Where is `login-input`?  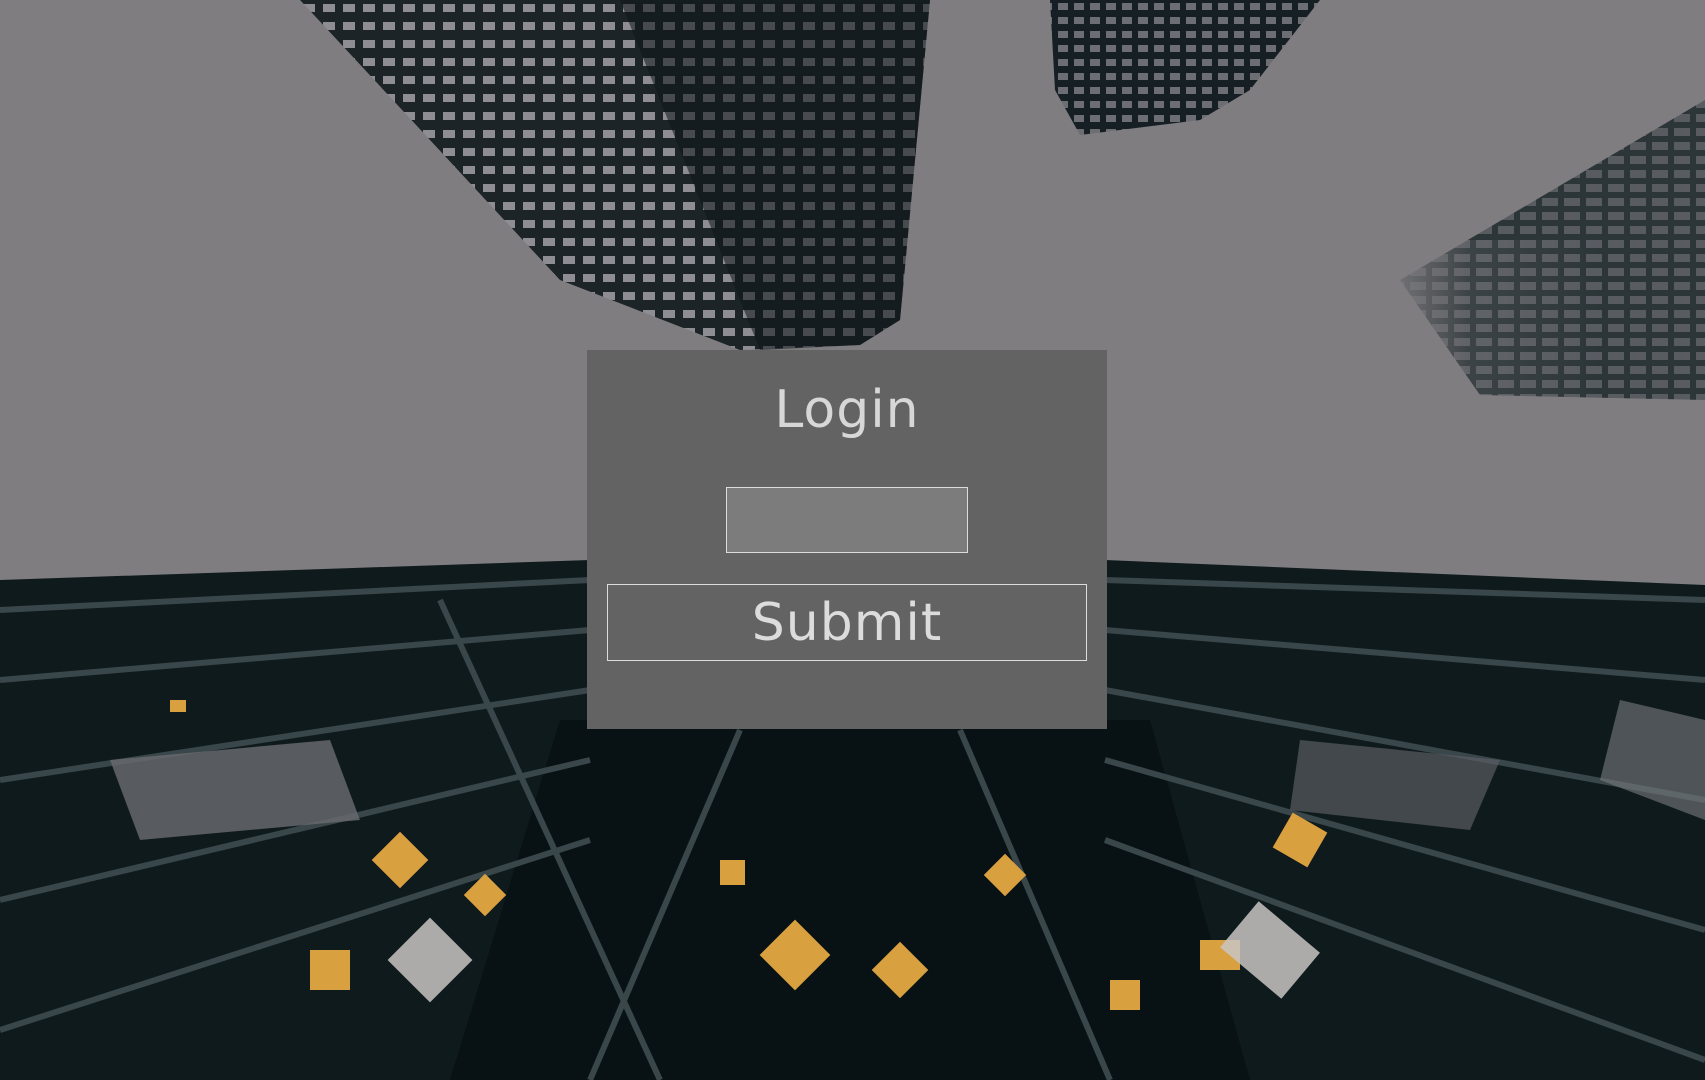
login-input is located at coordinates (847, 520).